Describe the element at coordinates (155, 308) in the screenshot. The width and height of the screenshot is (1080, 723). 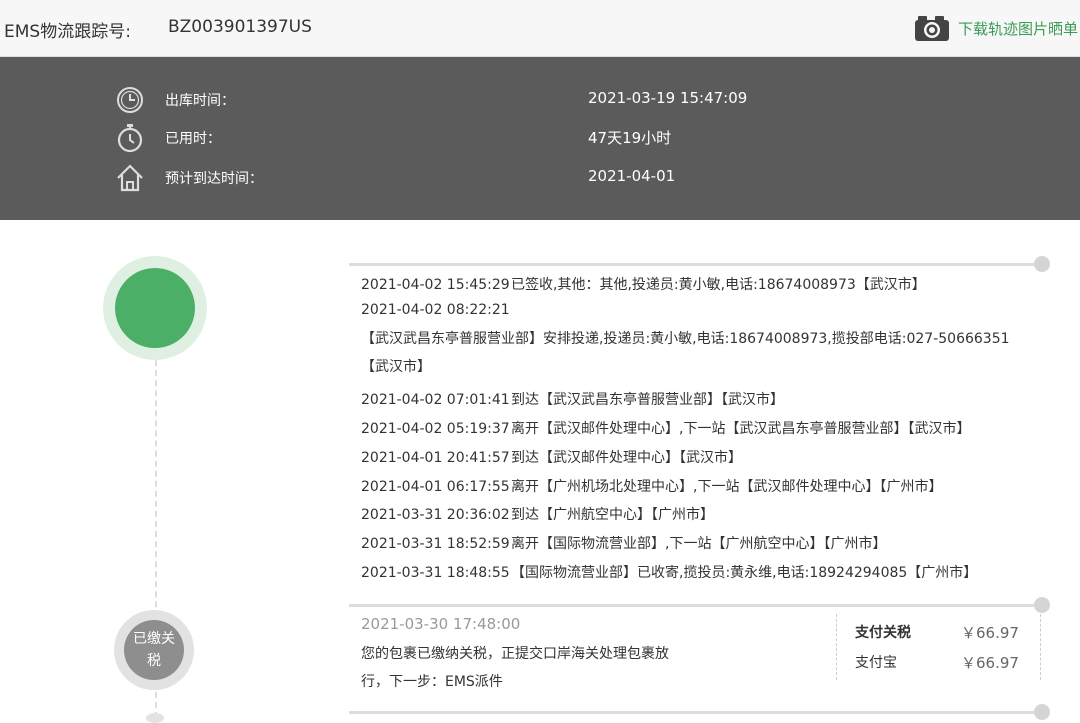
I see `timeline-node-current` at that location.